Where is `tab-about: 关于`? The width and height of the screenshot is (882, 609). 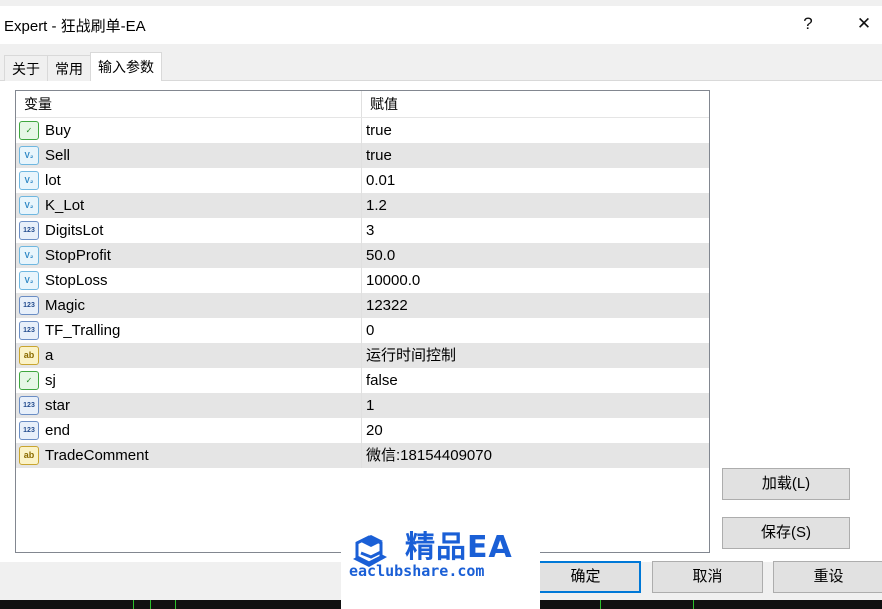 tab-about: 关于 is located at coordinates (26, 68).